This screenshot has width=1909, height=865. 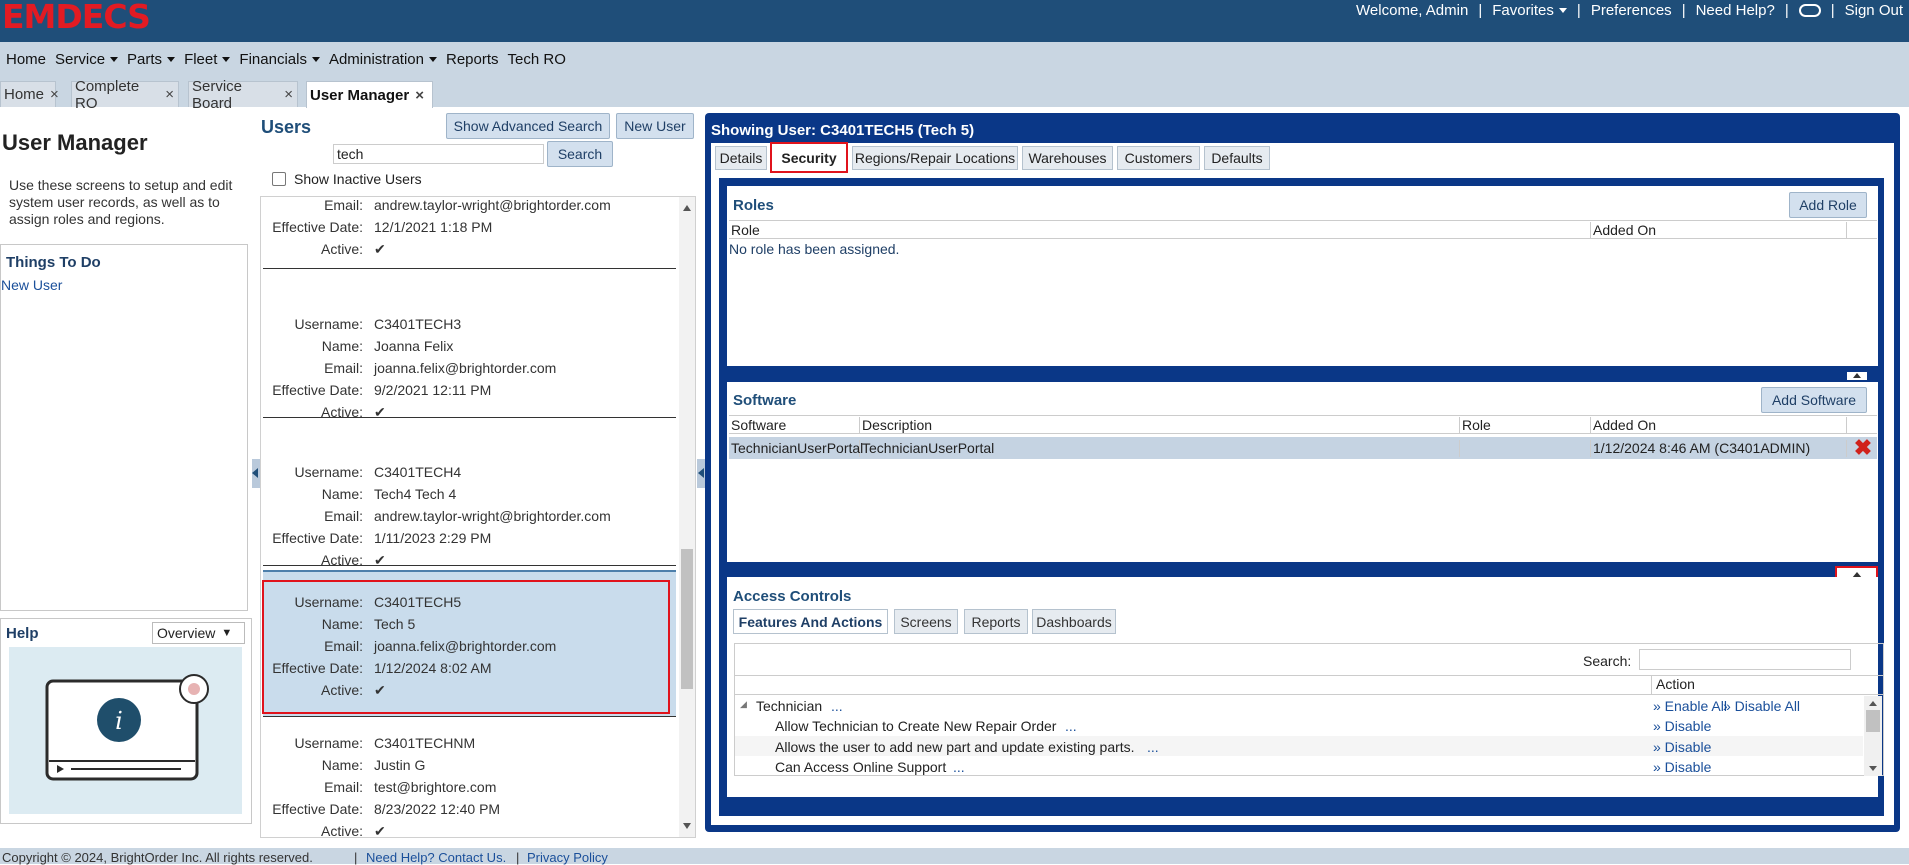 What do you see at coordinates (107, 94) in the screenshot?
I see `tab-complete-ro-label: Complete RO` at bounding box center [107, 94].